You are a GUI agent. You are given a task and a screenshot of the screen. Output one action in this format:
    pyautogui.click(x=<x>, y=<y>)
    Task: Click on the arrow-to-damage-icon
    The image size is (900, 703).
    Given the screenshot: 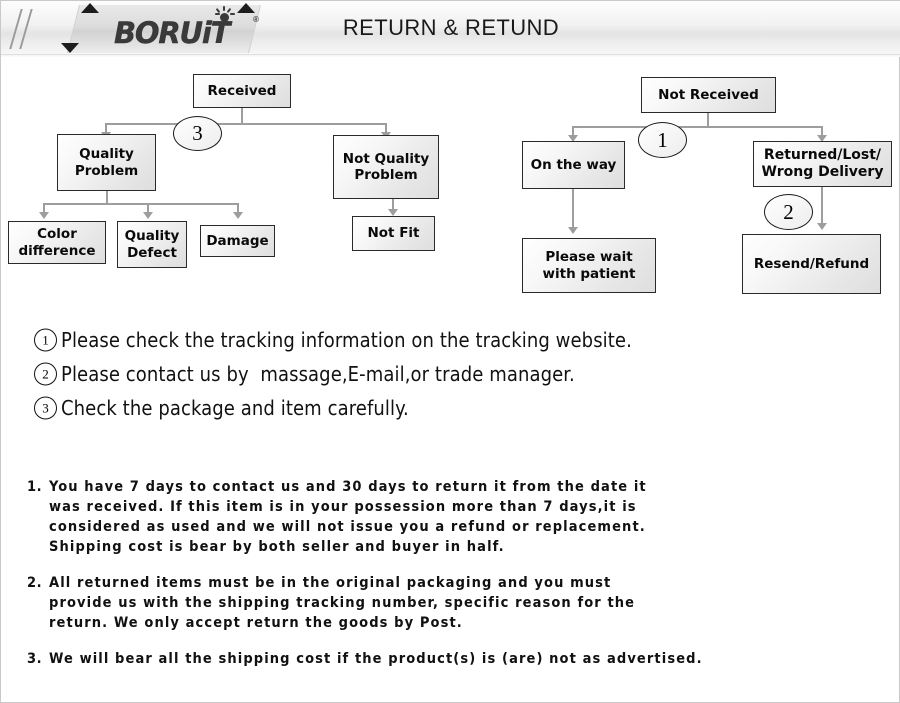 What is the action you would take?
    pyautogui.click(x=238, y=215)
    